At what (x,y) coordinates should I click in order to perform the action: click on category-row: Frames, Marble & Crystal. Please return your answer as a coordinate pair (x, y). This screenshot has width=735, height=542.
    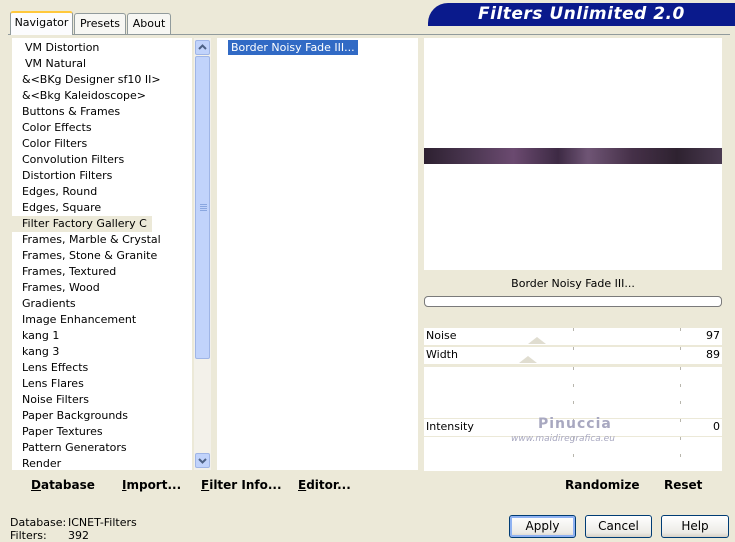
    Looking at the image, I should click on (102, 240).